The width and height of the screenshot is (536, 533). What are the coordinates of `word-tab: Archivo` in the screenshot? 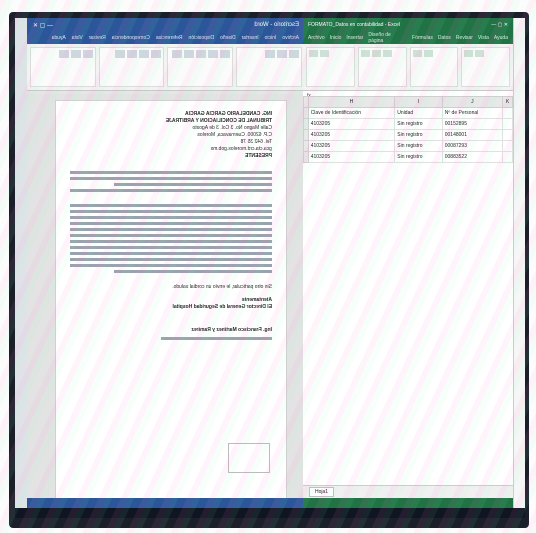 It's located at (290, 38).